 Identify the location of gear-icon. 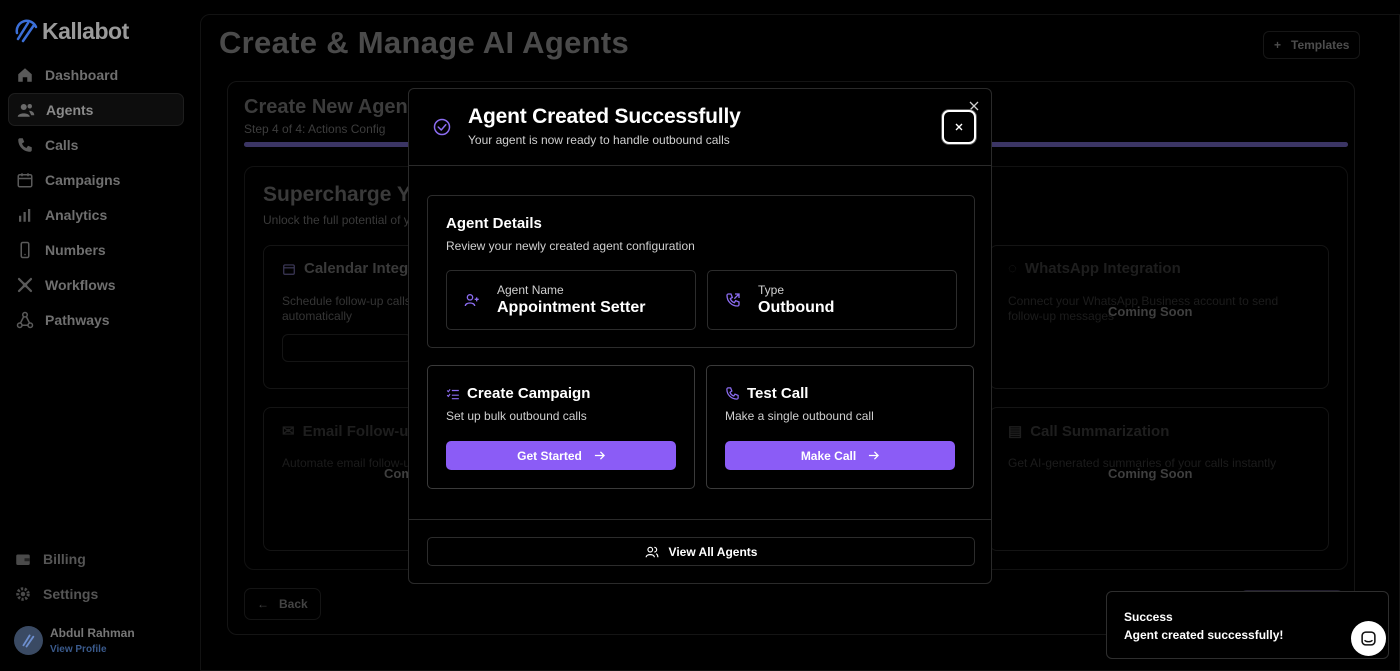
(23, 593).